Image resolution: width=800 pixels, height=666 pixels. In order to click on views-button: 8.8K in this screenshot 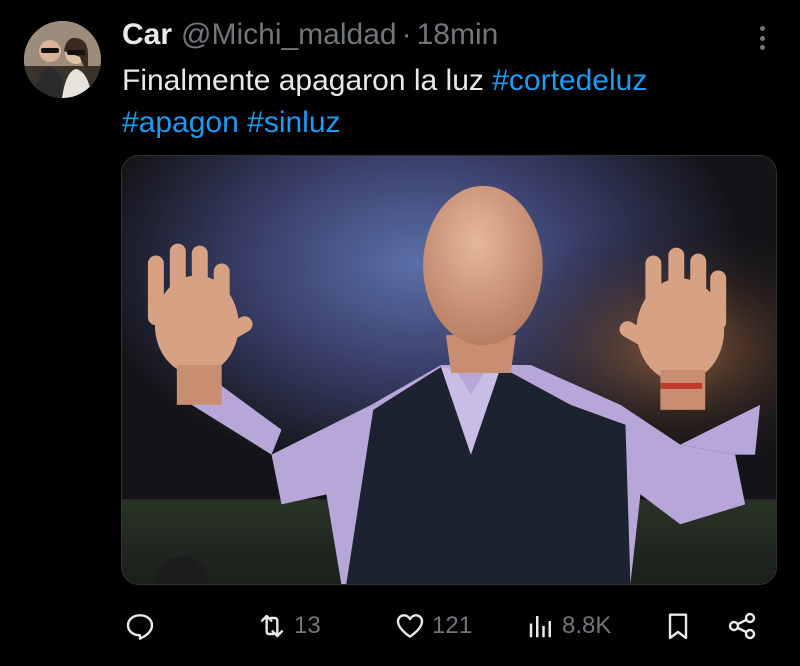, I will do `click(568, 626)`.